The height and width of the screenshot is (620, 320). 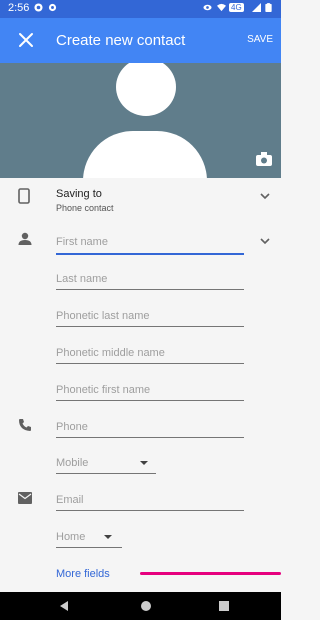 I want to click on account-selector: Saving to Phone contact, so click(x=140, y=200).